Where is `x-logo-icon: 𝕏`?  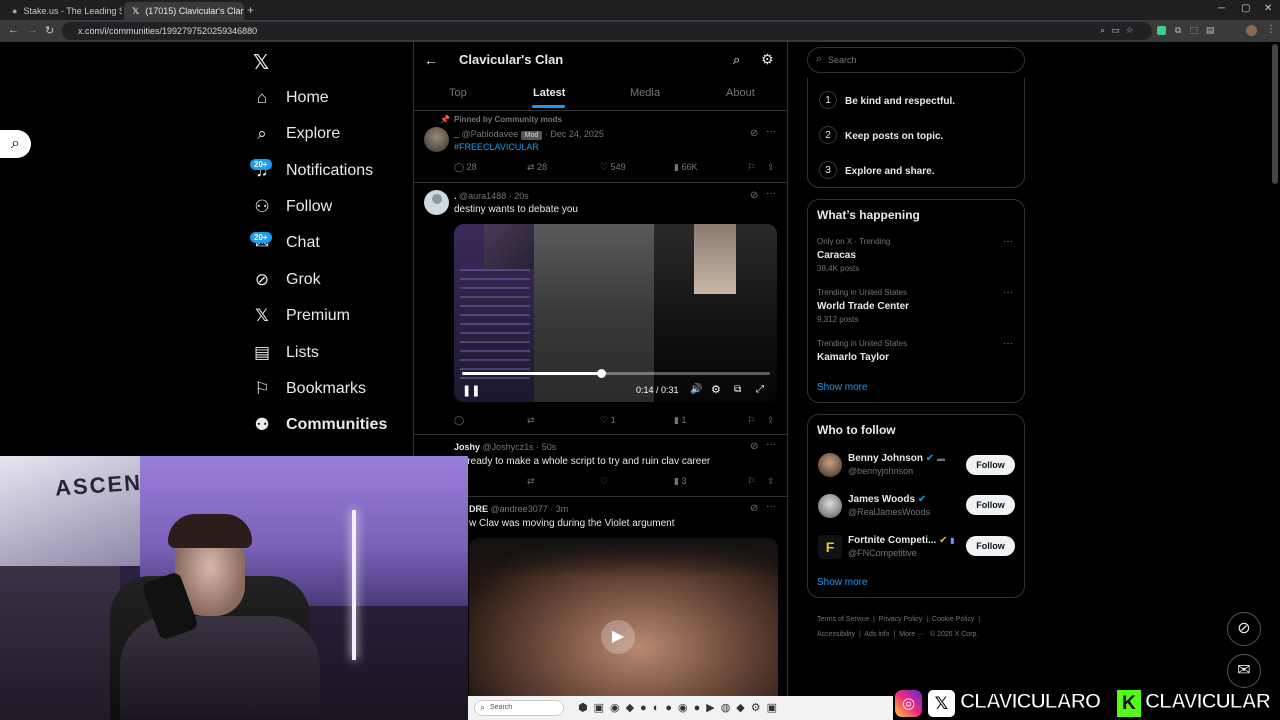
x-logo-icon: 𝕏 is located at coordinates (261, 62).